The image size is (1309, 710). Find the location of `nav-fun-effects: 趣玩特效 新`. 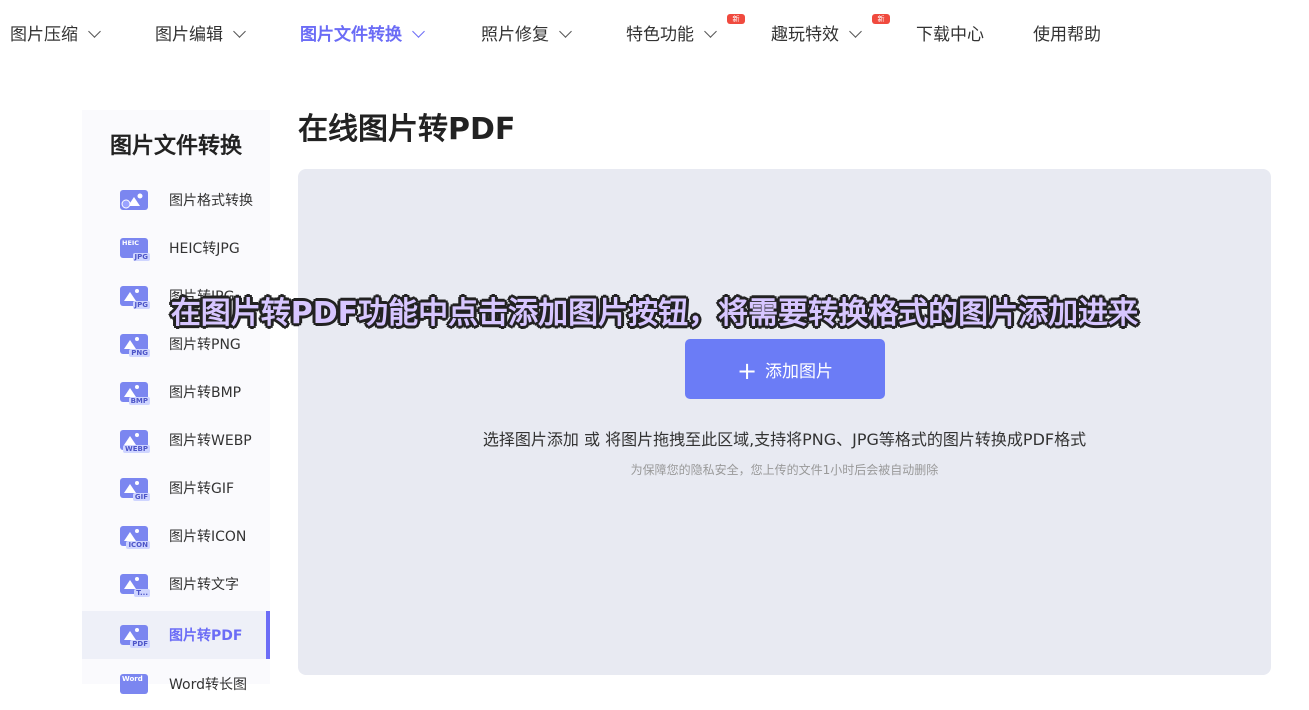

nav-fun-effects: 趣玩特效 新 is located at coordinates (830, 31).